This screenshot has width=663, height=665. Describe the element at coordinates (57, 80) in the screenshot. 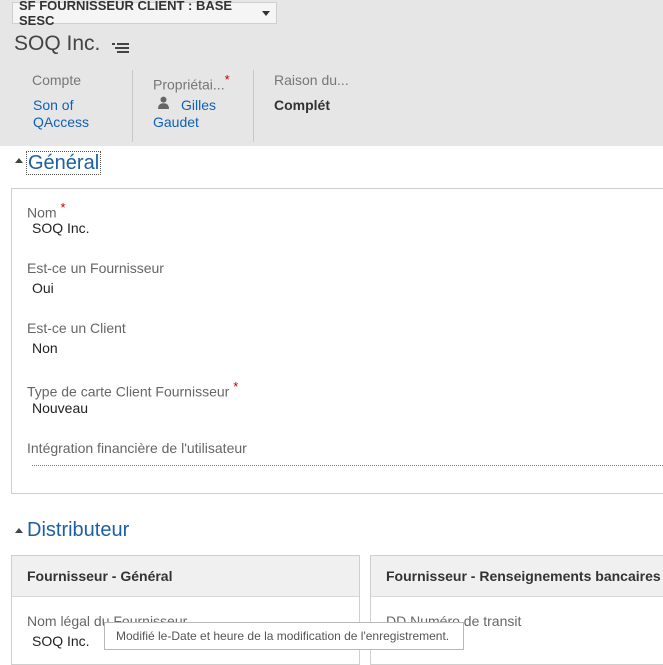

I see `header-label-compte: Compte` at that location.